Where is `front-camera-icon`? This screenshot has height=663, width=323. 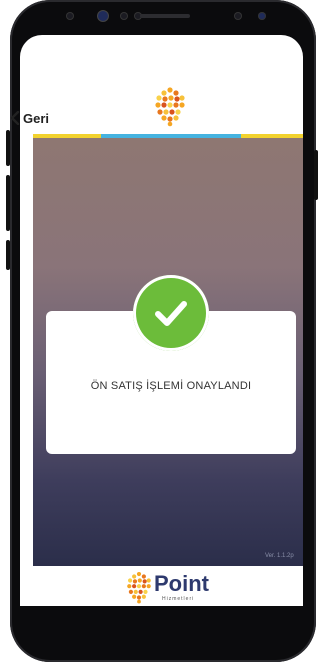
front-camera-icon is located at coordinates (103, 16).